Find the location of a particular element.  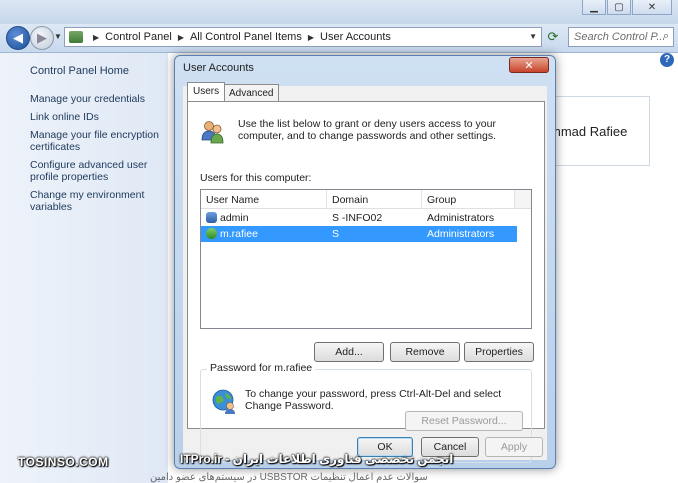

column-header-domain: Domain is located at coordinates (374, 199).